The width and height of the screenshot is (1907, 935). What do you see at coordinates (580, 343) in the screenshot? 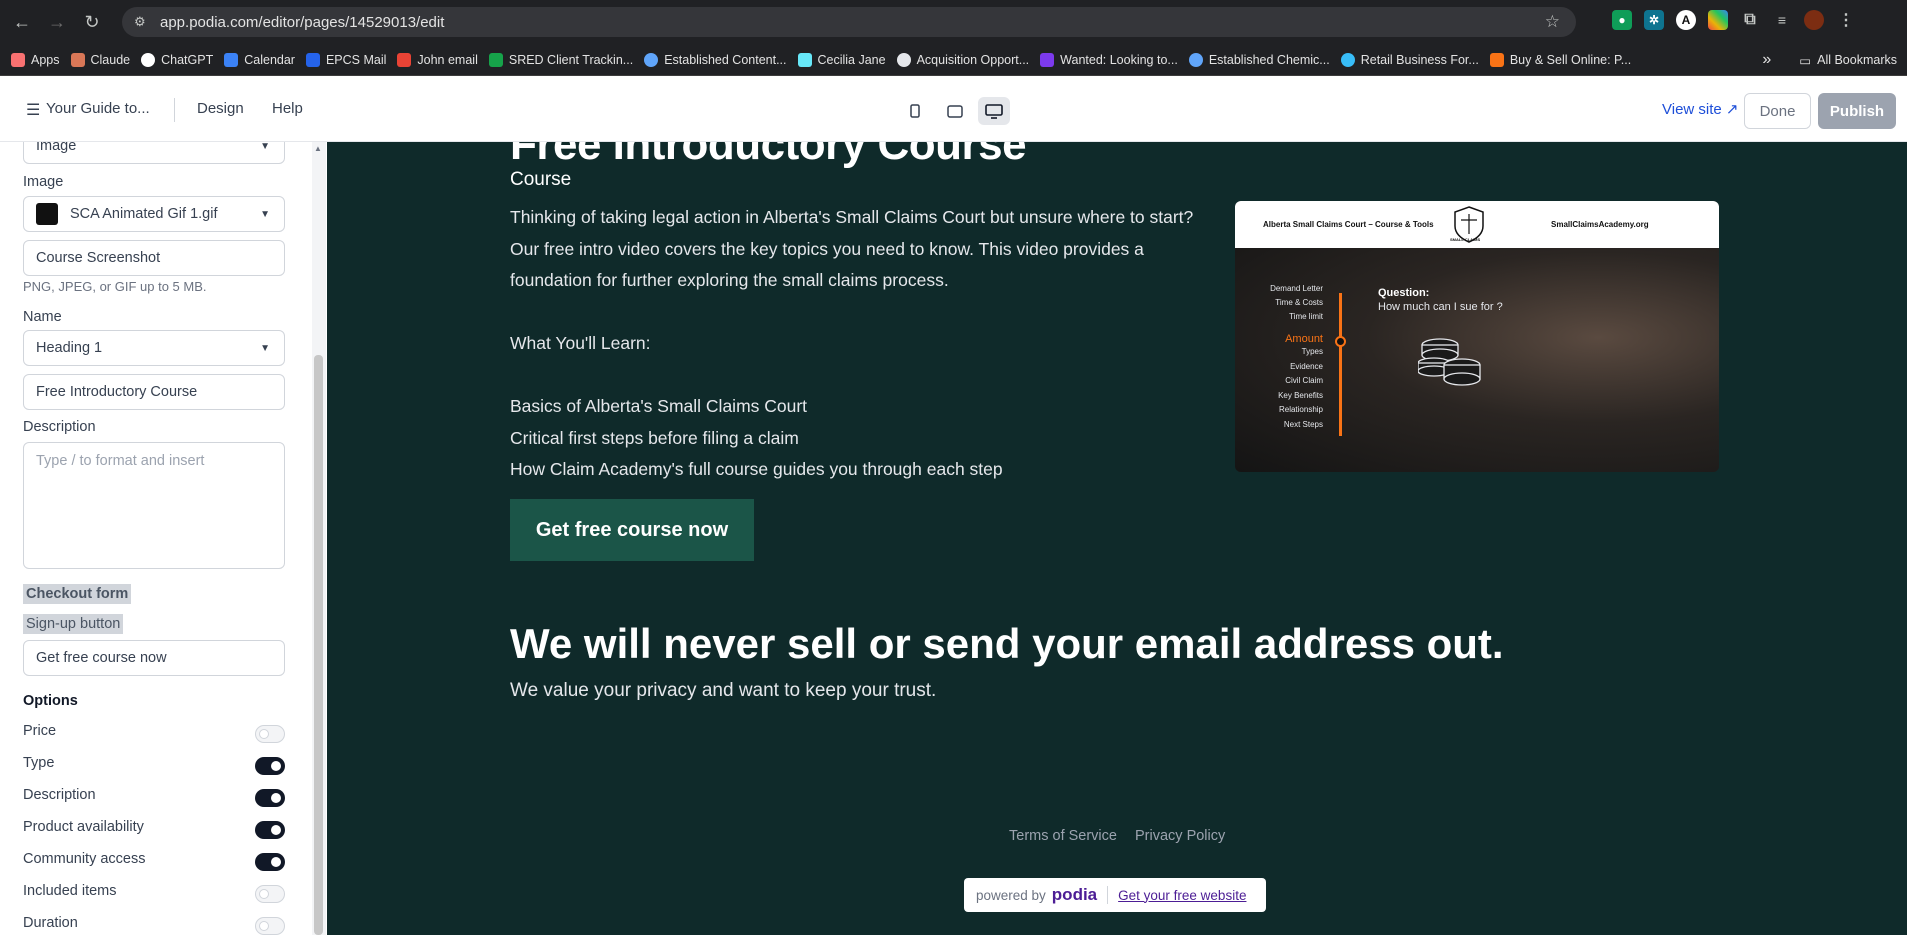
I see `learn-heading: What You'll Learn:` at bounding box center [580, 343].